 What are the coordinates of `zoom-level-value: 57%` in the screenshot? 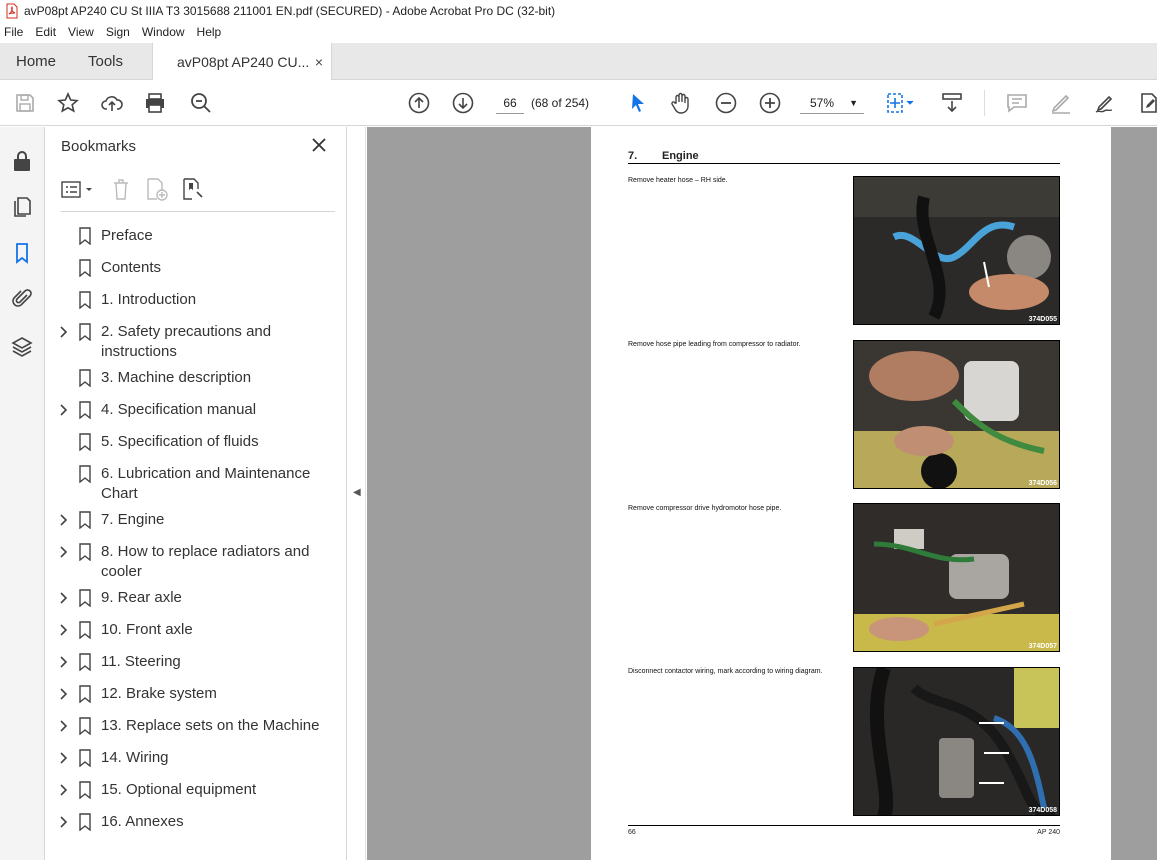 It's located at (822, 103).